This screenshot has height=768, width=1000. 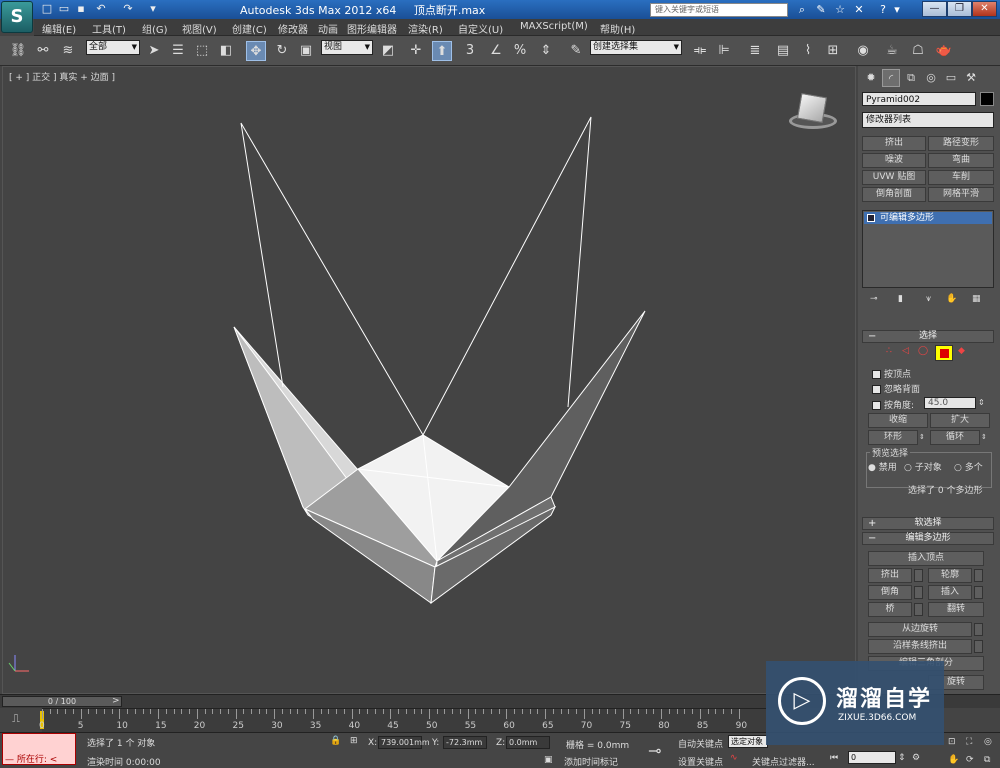 I want to click on display-tab-icon: ▭, so click(x=951, y=78).